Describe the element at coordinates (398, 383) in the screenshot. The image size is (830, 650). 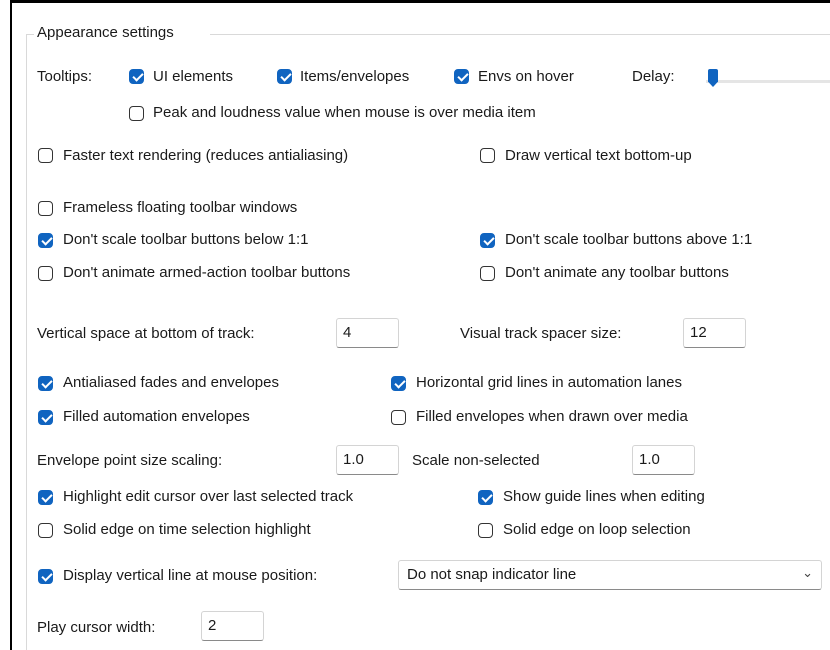
I see `grid-lines-checkbox` at that location.